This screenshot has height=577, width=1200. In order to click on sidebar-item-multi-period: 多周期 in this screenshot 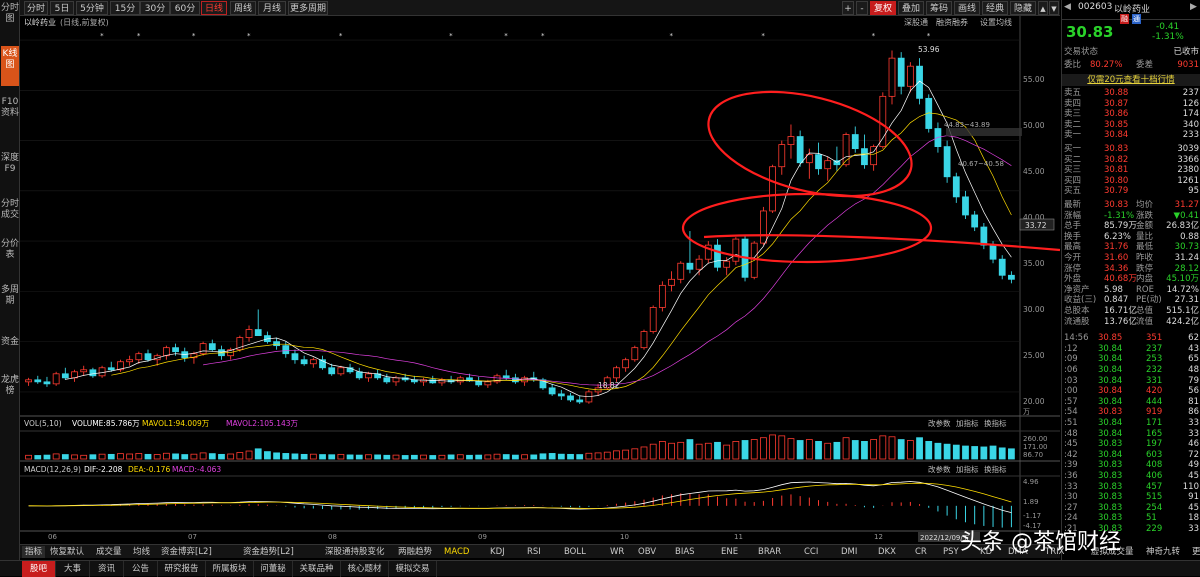, I will do `click(10, 302)`.